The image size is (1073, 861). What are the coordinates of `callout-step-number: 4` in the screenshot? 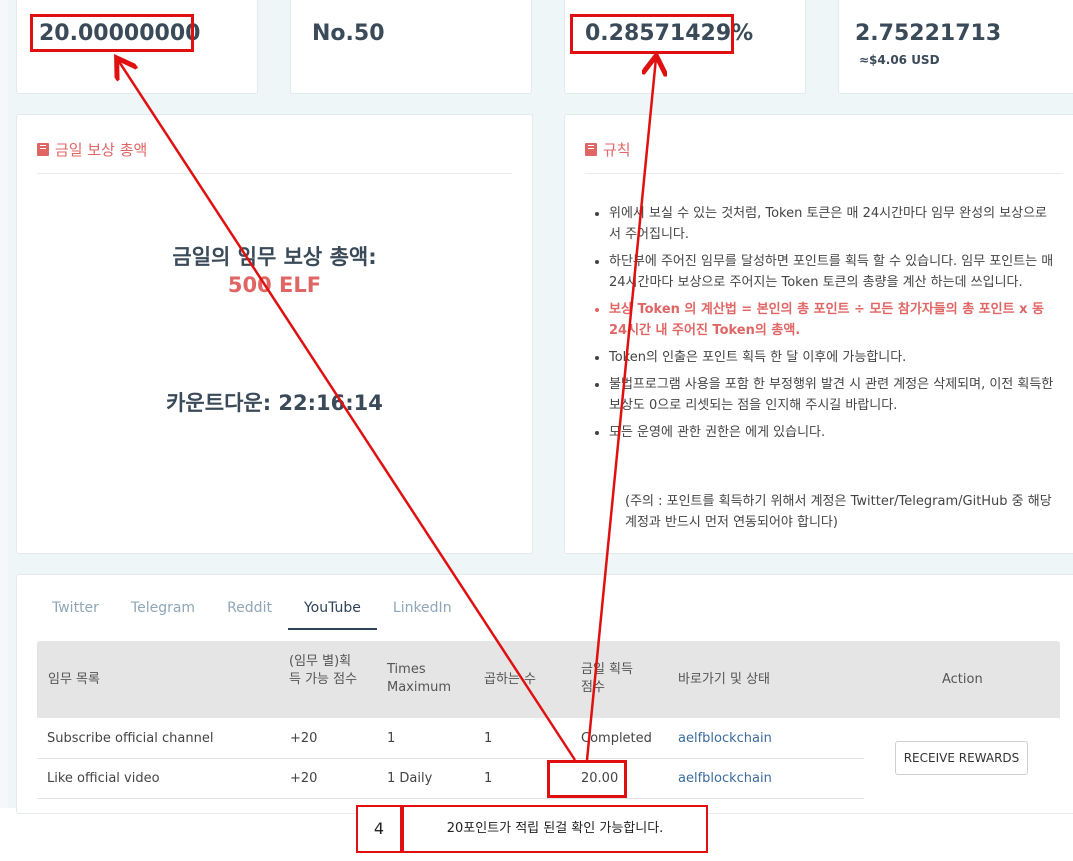 It's located at (379, 829).